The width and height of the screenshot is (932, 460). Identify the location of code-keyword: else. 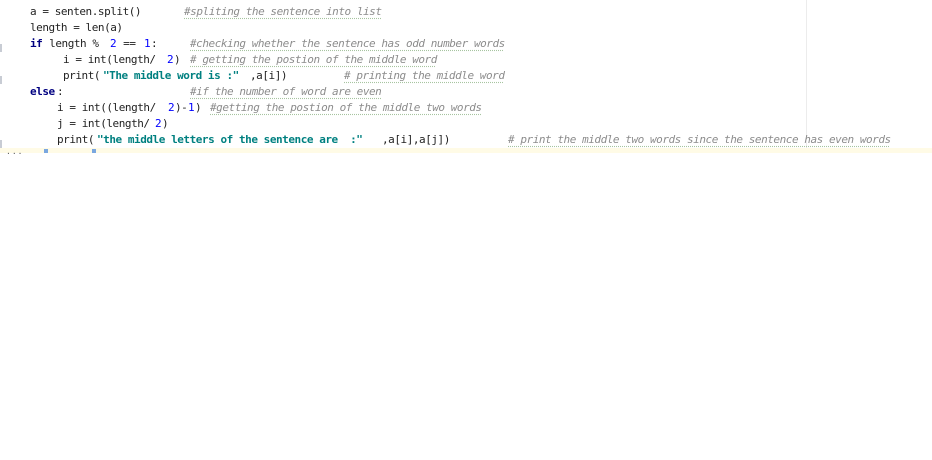
(42, 91).